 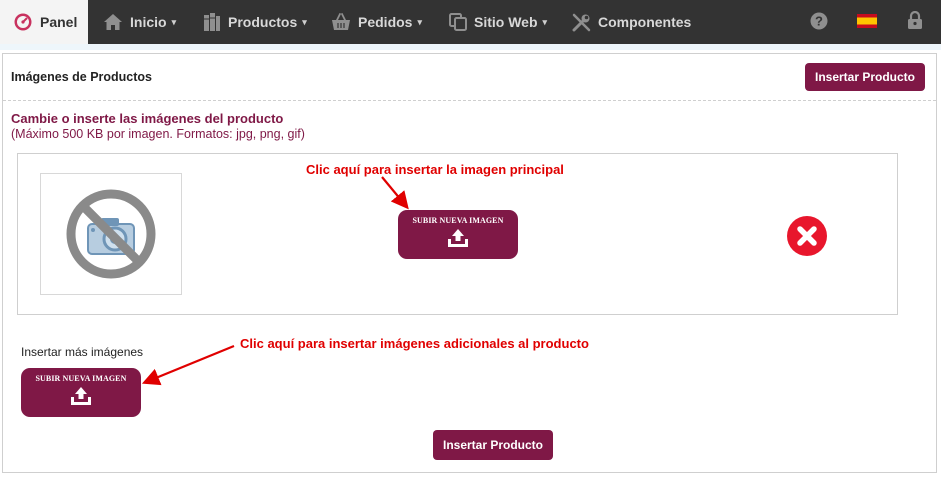 I want to click on lock-icon, so click(x=915, y=21).